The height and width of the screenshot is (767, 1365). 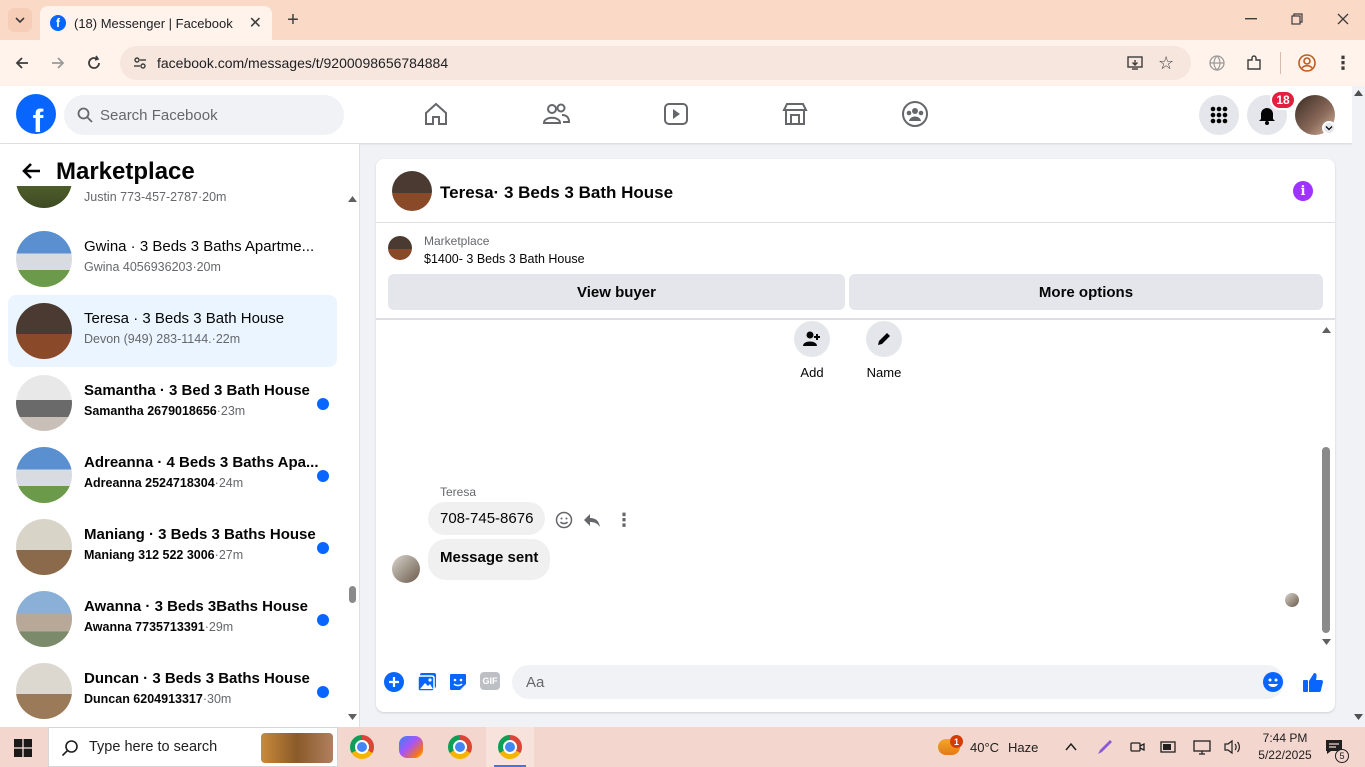 I want to click on attach-photo-icon, so click(x=427, y=682).